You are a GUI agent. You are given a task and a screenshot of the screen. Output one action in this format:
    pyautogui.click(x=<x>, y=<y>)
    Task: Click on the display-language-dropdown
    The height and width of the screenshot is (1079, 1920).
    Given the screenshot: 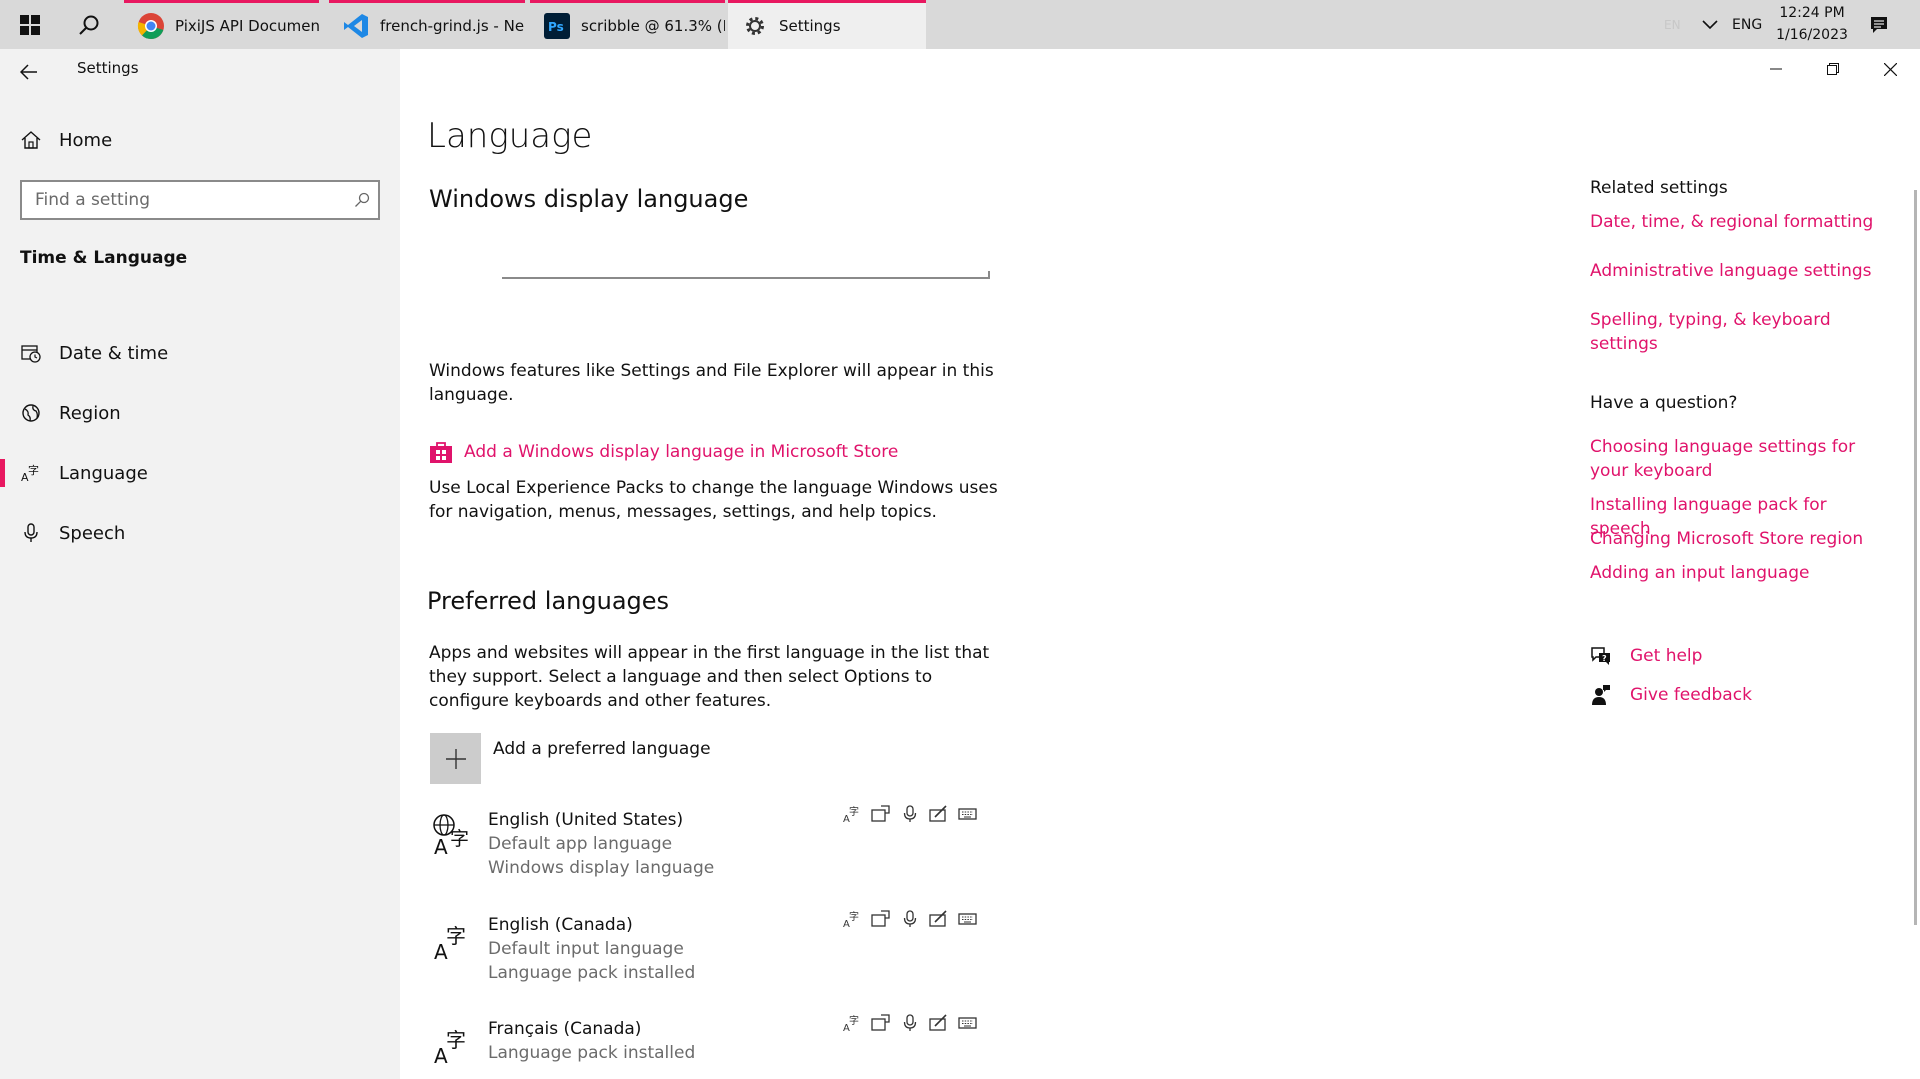 What is the action you would take?
    pyautogui.click(x=746, y=275)
    